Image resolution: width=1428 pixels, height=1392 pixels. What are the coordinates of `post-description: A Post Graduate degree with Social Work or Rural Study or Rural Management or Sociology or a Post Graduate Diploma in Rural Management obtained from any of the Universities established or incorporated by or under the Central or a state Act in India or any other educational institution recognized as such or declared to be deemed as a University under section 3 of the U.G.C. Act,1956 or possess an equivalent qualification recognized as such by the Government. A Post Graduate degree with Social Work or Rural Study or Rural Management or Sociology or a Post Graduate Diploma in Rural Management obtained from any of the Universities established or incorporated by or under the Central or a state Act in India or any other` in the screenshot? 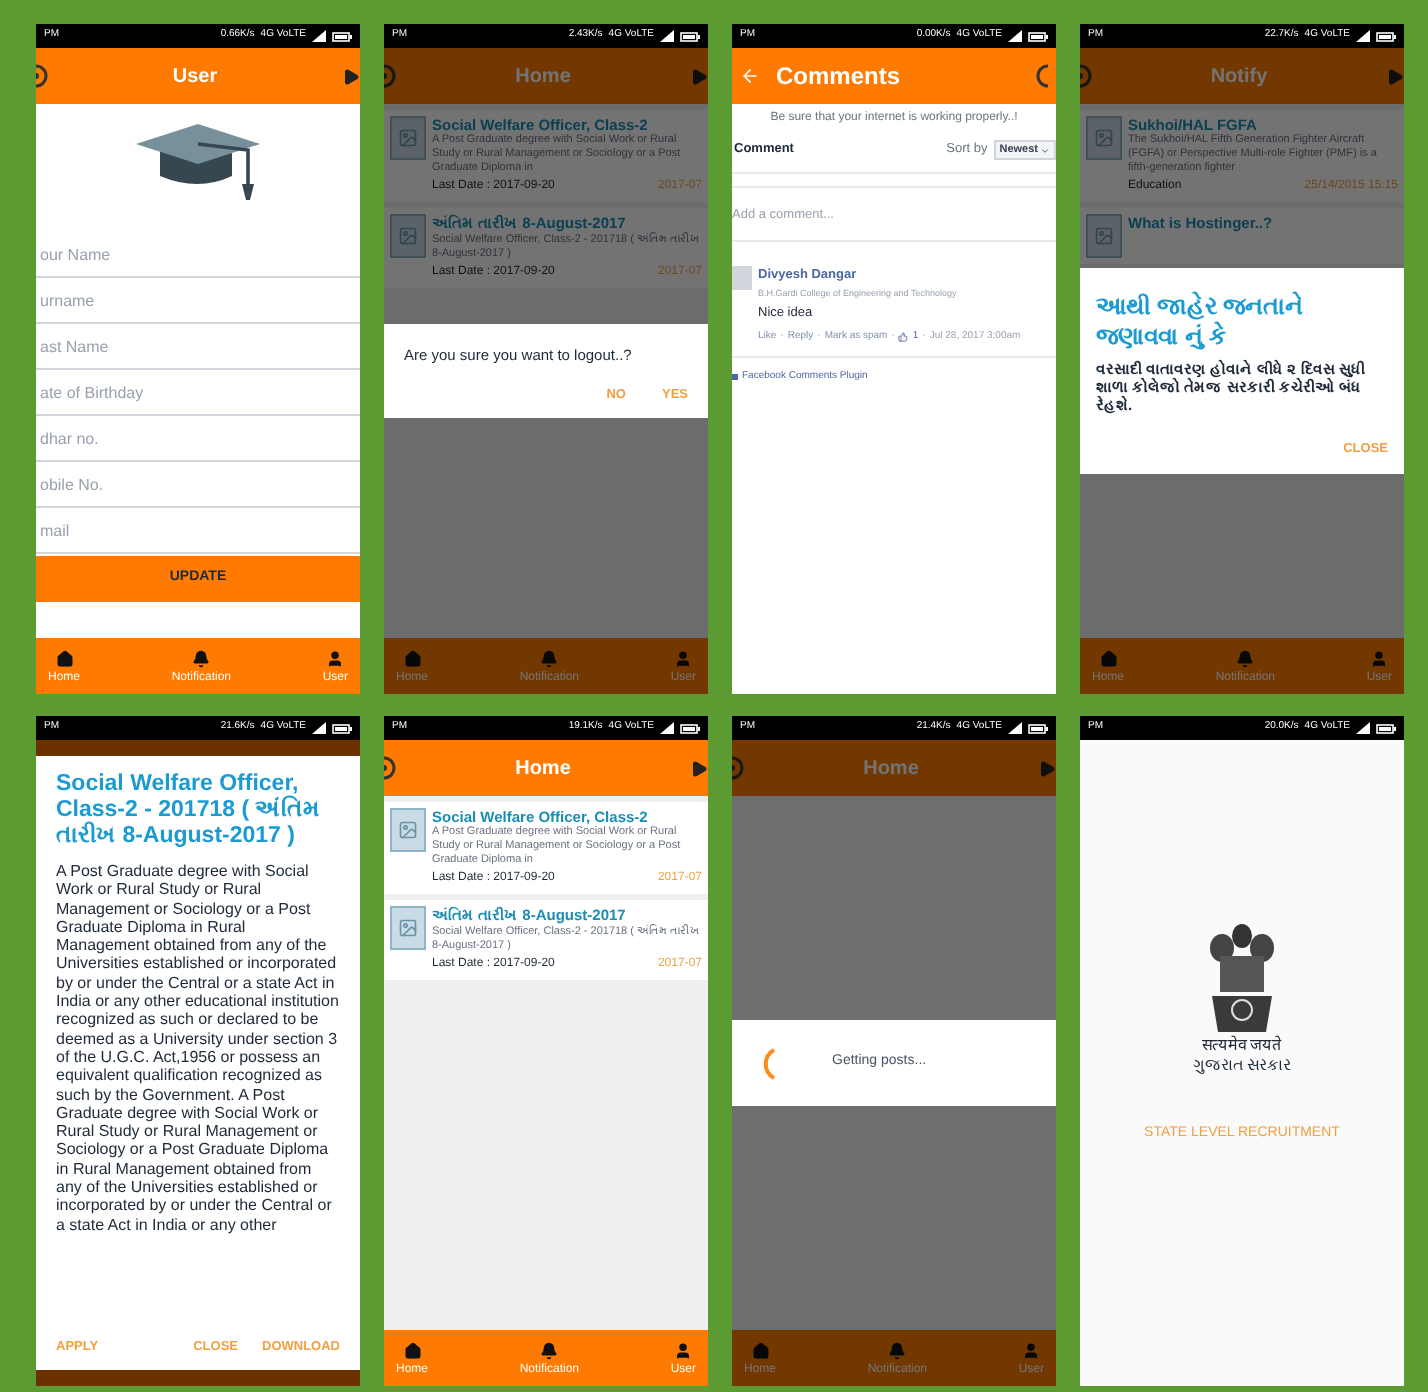 It's located at (198, 1048).